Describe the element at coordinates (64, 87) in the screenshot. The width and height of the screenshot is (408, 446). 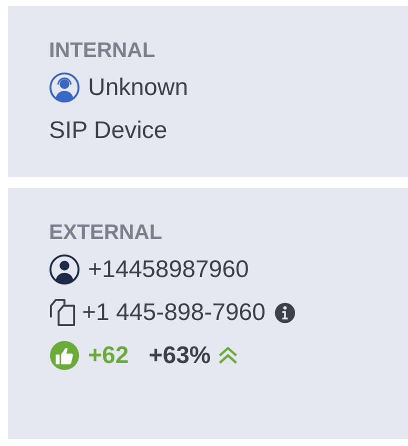
I see `agent-headset-icon` at that location.